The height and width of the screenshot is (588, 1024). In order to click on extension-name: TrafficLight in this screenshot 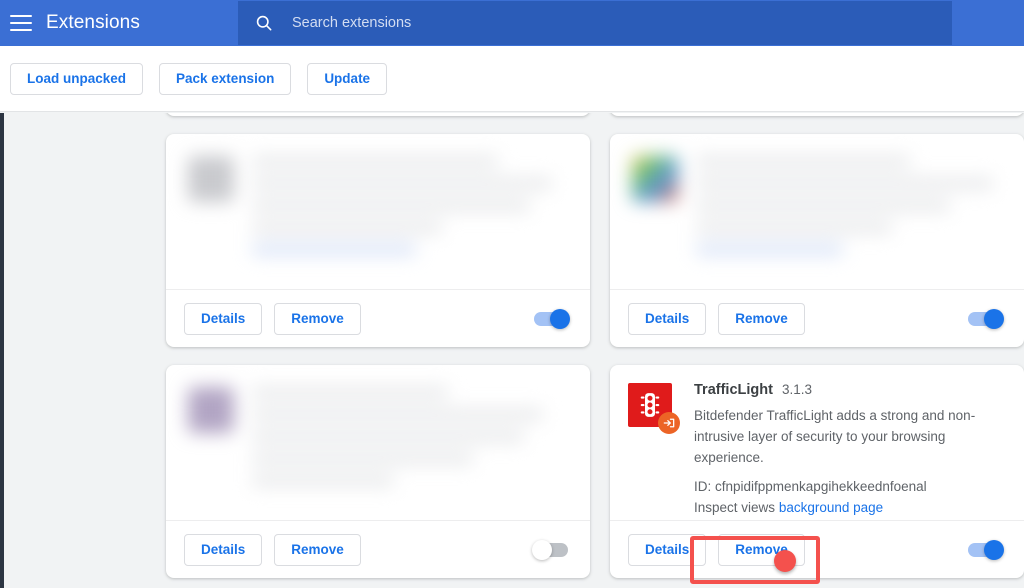, I will do `click(733, 390)`.